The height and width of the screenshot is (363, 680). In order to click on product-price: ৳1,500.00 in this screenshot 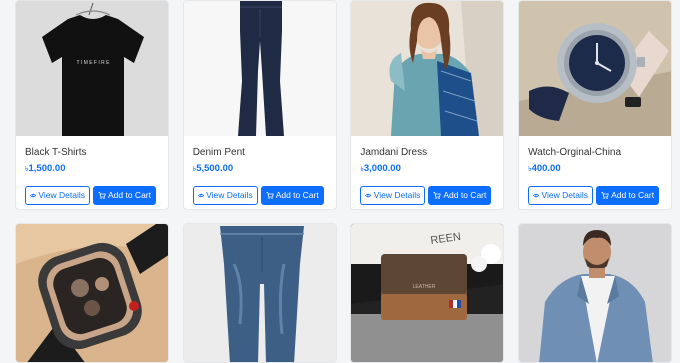, I will do `click(92, 169)`.